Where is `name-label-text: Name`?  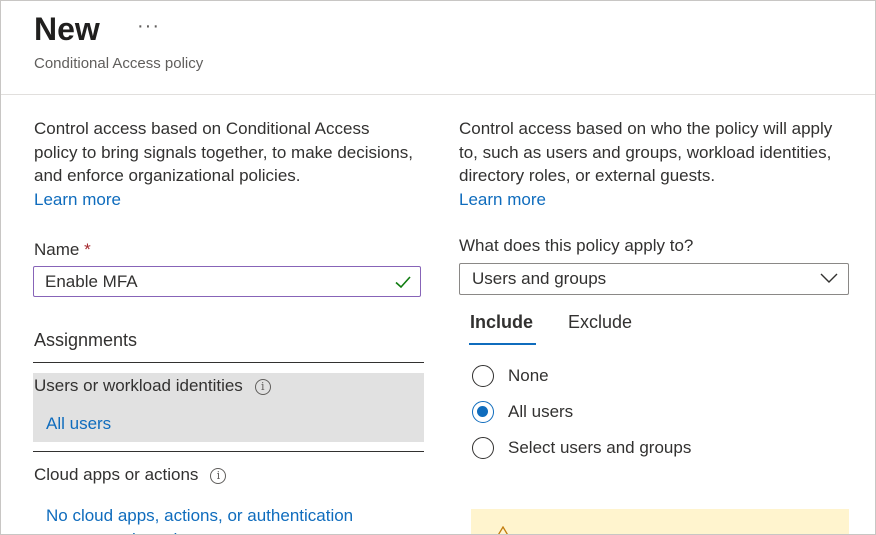
name-label-text: Name is located at coordinates (57, 249).